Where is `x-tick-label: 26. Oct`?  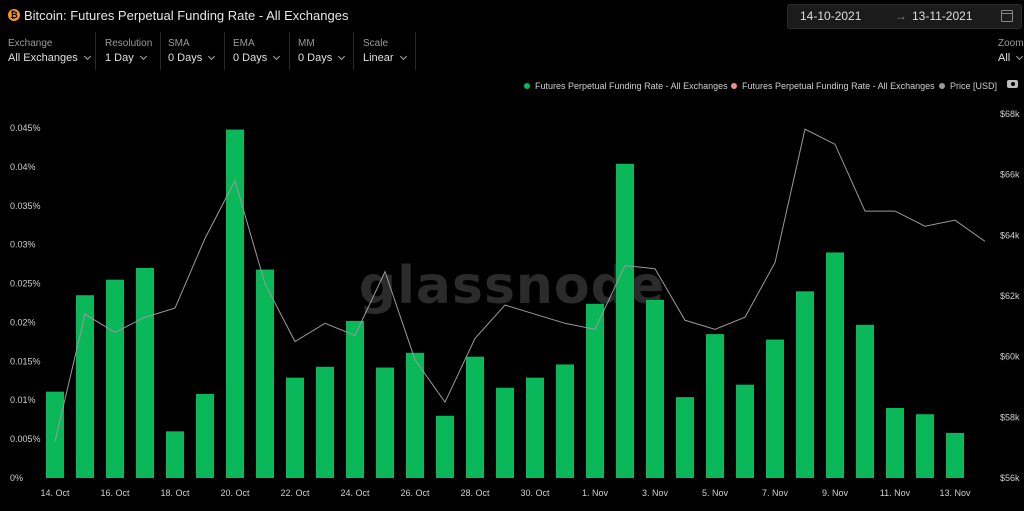 x-tick-label: 26. Oct is located at coordinates (415, 493).